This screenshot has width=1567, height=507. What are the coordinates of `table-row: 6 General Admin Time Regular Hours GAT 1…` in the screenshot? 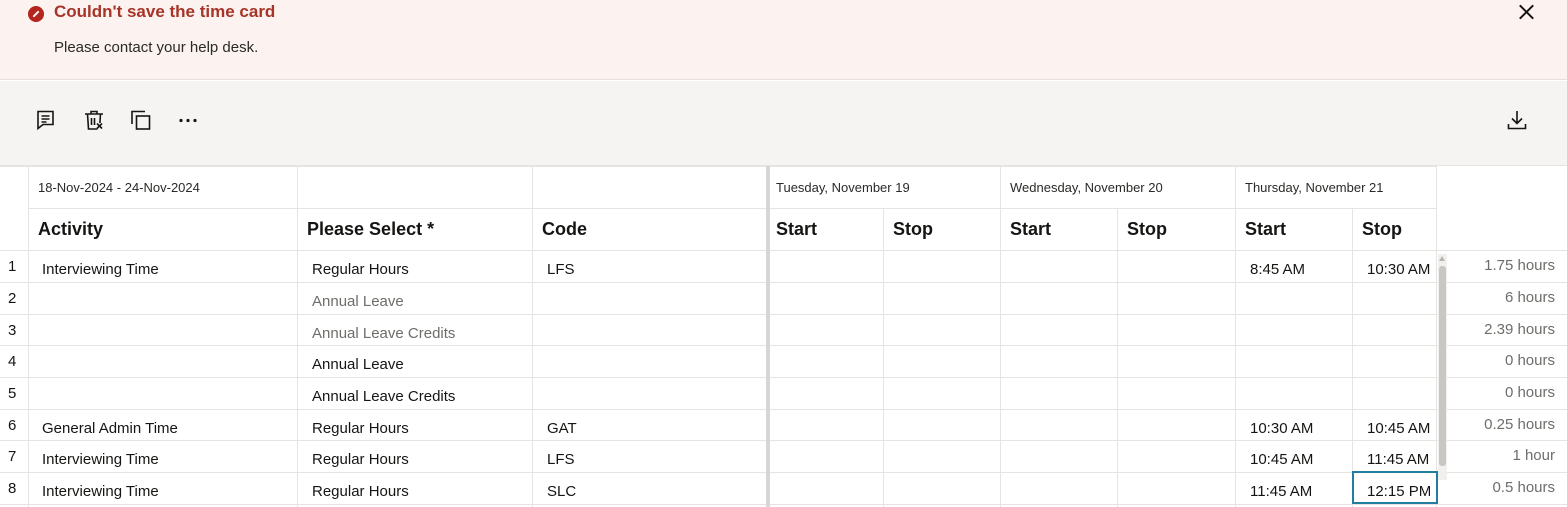 It's located at (783, 427).